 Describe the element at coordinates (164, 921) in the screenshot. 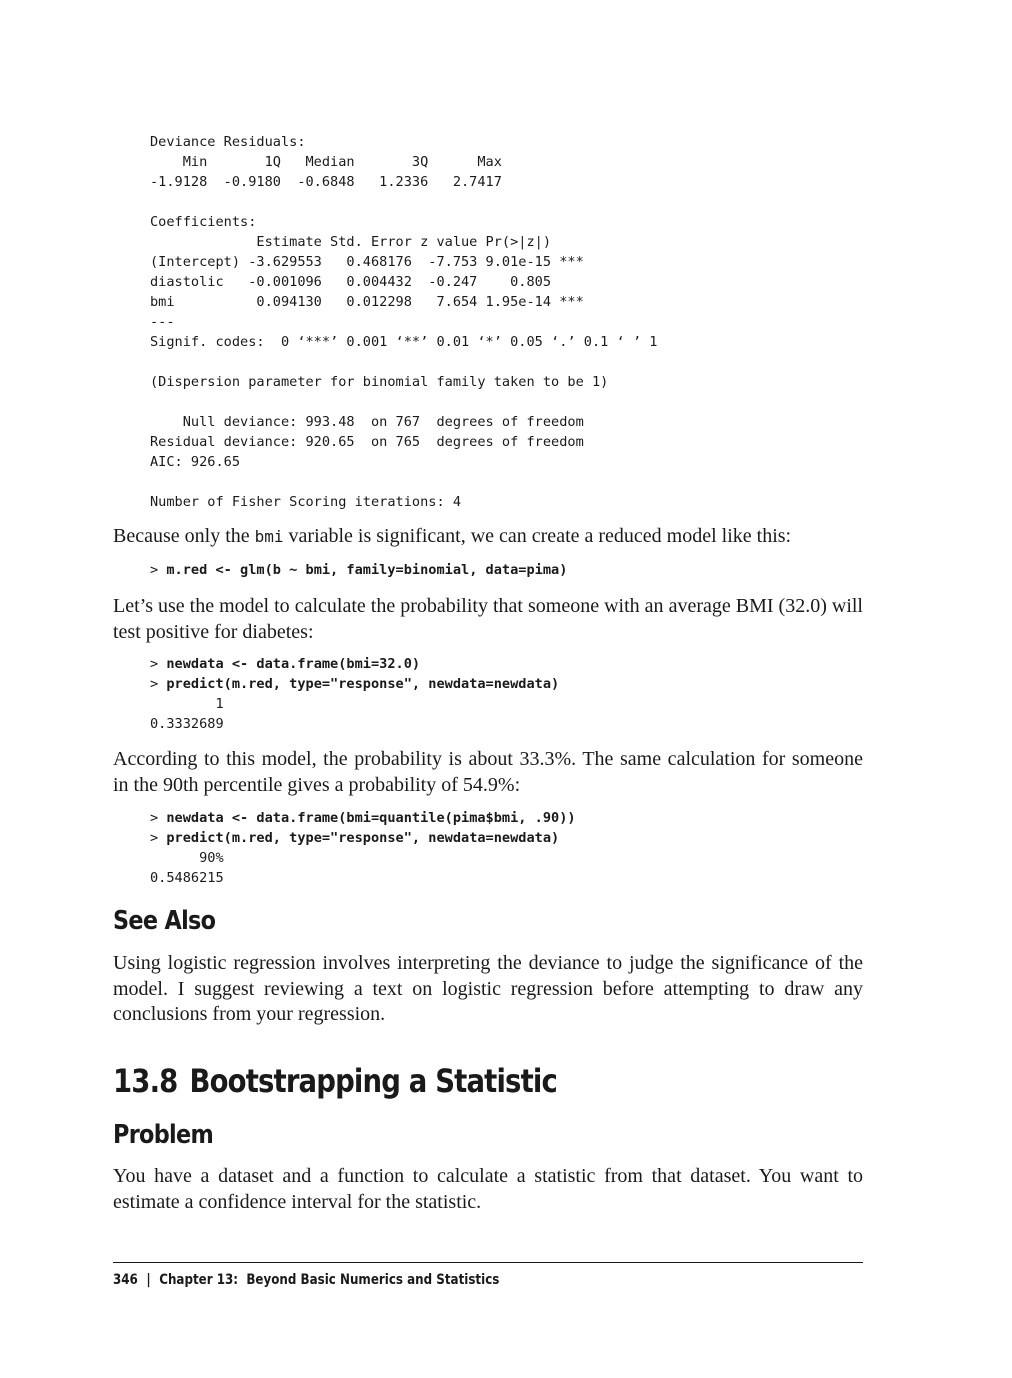

I see `see-also-heading: See Also` at that location.